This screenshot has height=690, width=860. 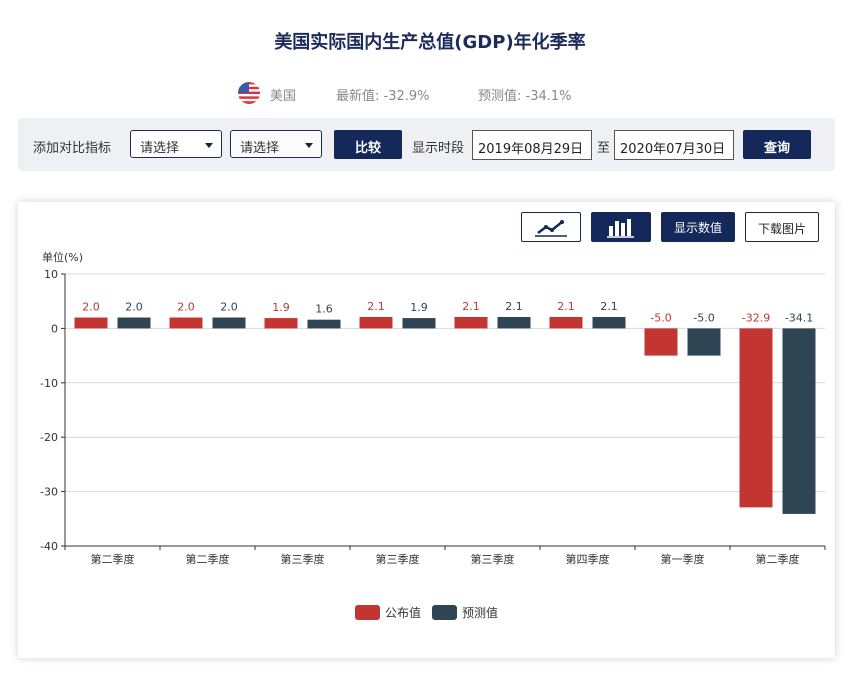 I want to click on data-label: -32.9, so click(x=756, y=317).